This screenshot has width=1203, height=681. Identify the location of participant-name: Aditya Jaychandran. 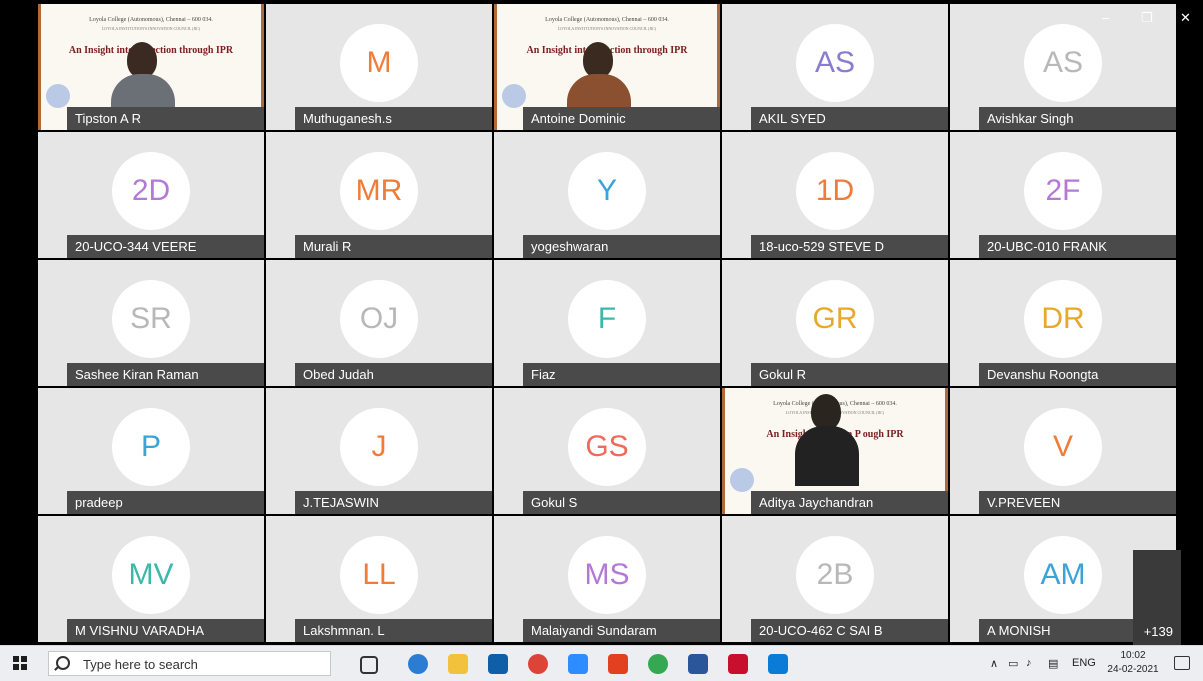
(849, 502).